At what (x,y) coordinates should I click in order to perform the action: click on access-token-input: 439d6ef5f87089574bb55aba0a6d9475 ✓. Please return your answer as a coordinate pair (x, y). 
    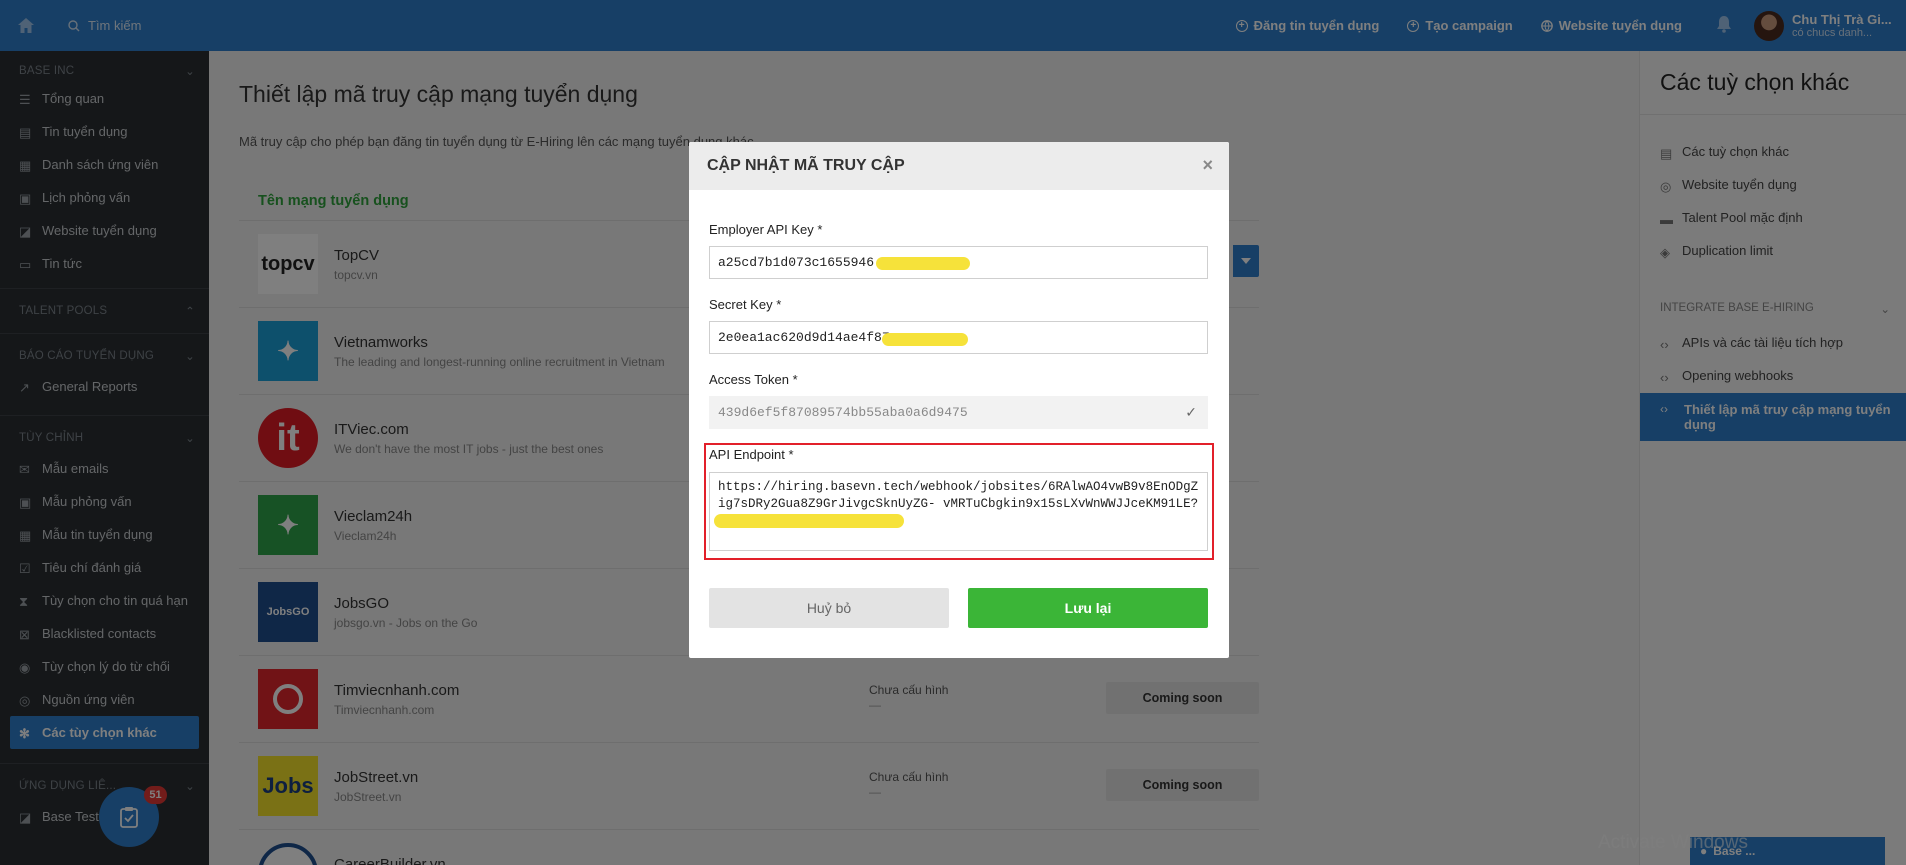
    Looking at the image, I should click on (958, 412).